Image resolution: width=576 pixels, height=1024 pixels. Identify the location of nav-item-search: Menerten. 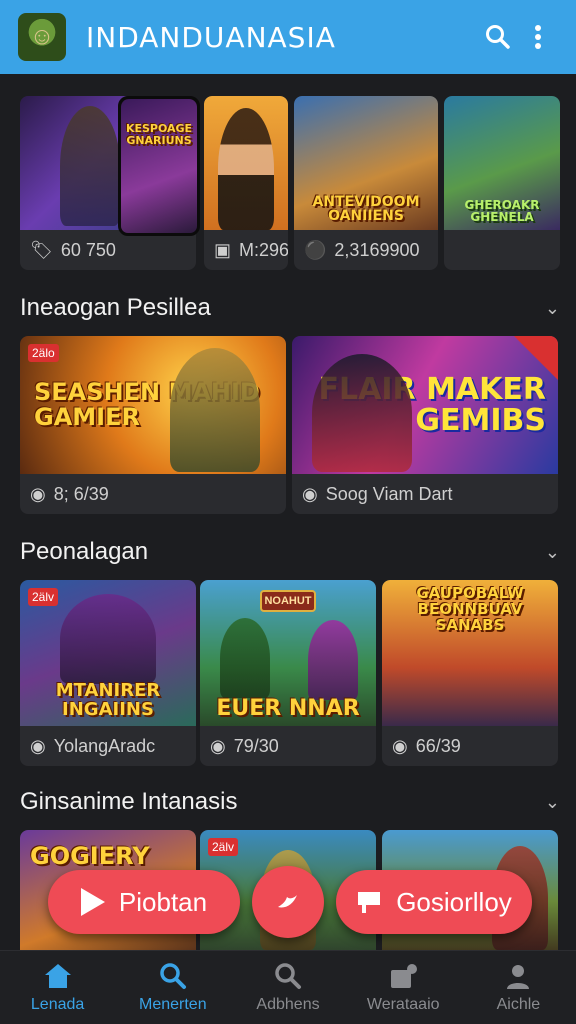
(172, 987).